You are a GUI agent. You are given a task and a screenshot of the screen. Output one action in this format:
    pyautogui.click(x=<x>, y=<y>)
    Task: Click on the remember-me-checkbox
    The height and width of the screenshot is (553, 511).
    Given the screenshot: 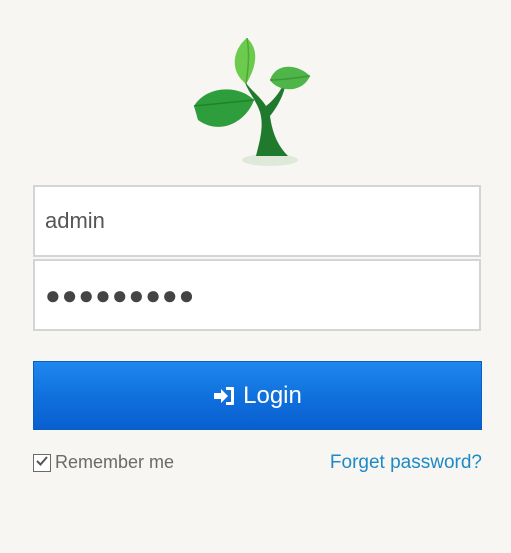 What is the action you would take?
    pyautogui.click(x=42, y=462)
    